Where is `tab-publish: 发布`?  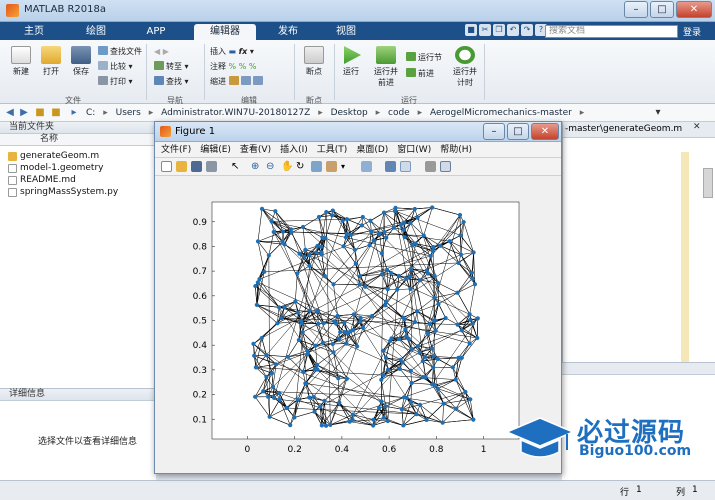
tab-publish: 发布 is located at coordinates (288, 32).